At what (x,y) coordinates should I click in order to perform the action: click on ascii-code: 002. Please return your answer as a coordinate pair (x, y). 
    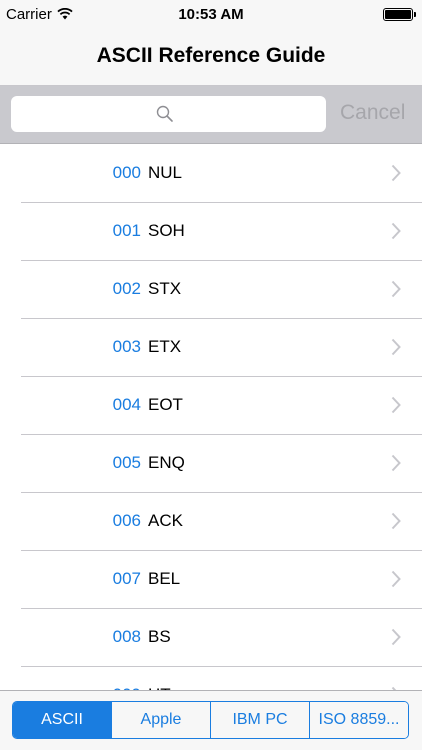
    Looking at the image, I should click on (126, 288).